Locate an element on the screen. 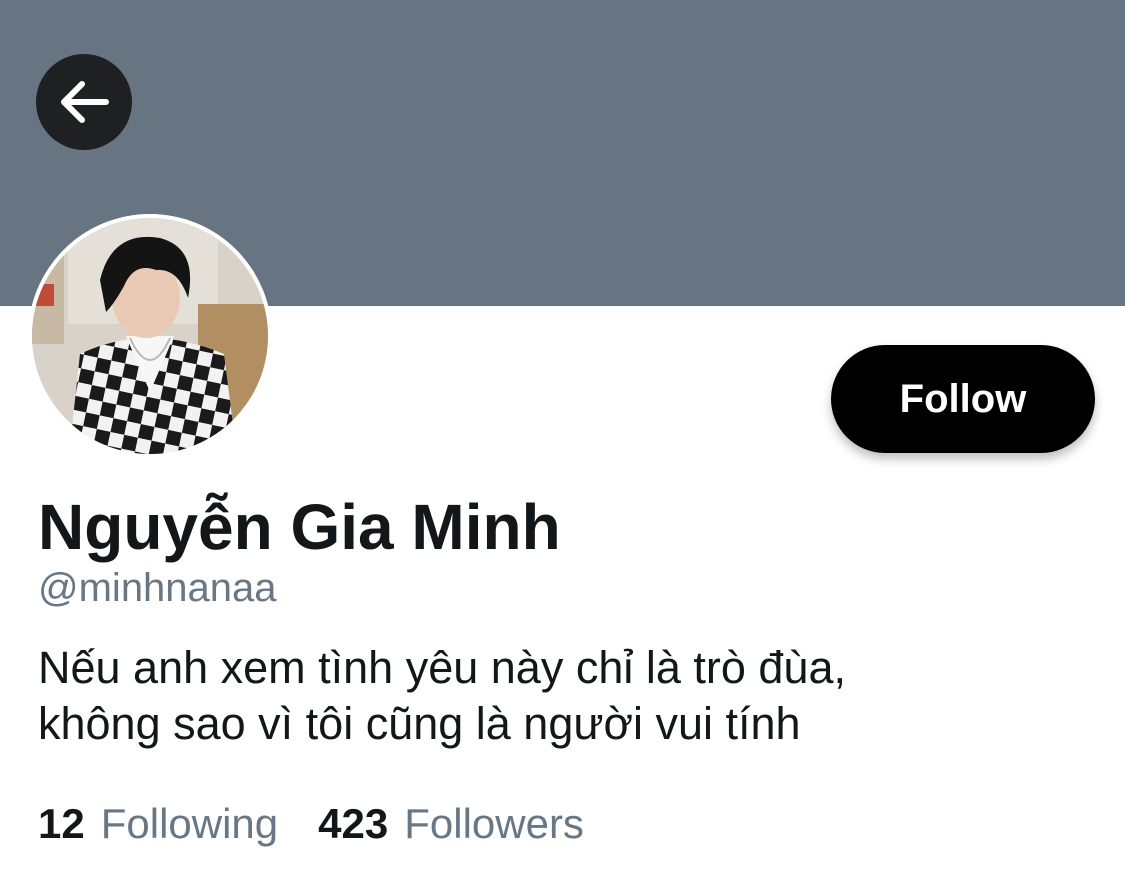 This screenshot has height=889, width=1125. followers-label: Followers is located at coordinates (494, 823).